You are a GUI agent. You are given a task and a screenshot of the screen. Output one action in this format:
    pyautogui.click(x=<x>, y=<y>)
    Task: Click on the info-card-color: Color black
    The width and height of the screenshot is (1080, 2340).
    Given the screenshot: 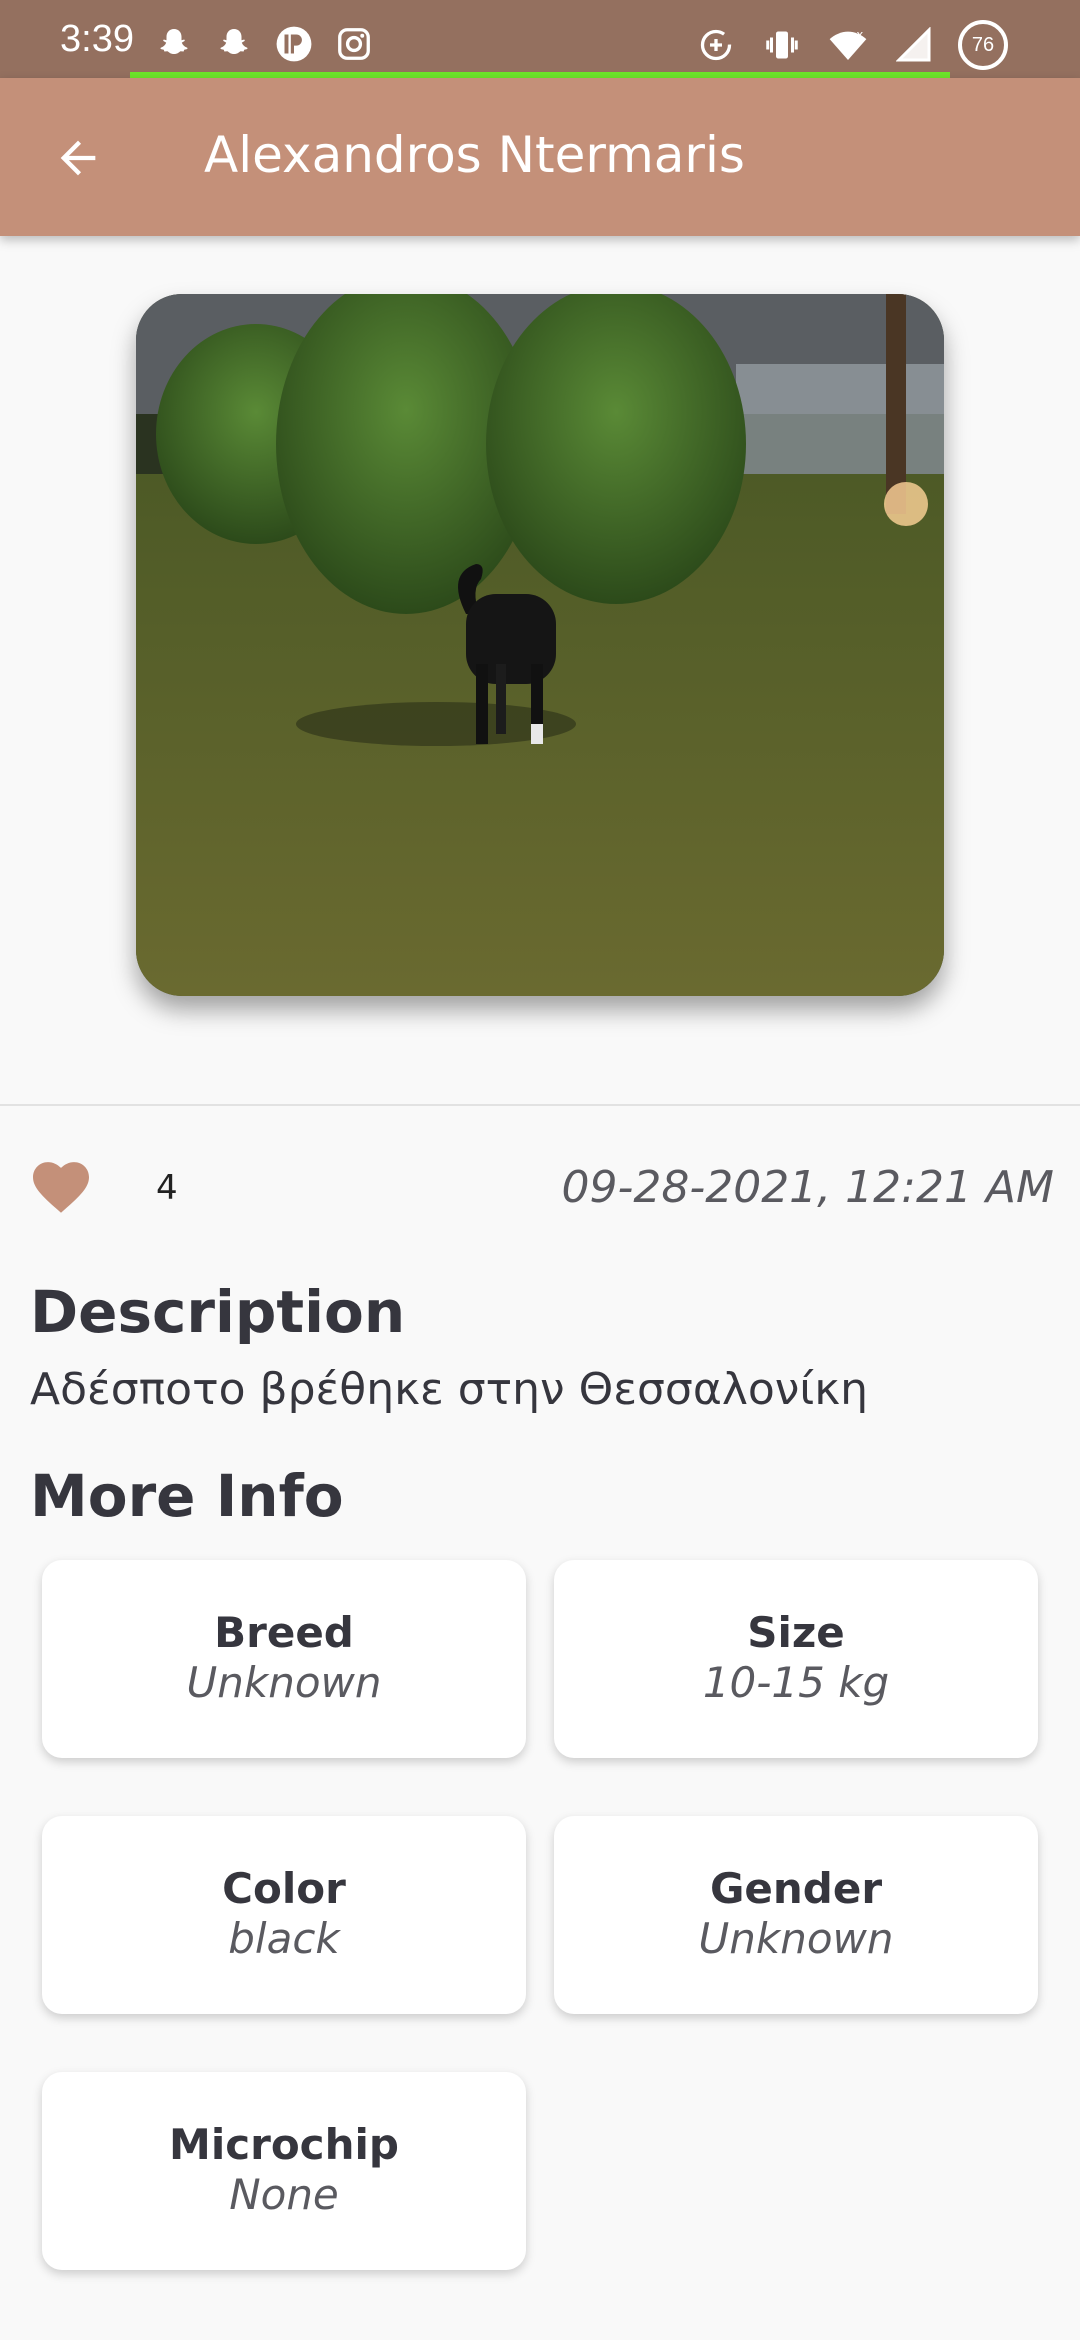 What is the action you would take?
    pyautogui.click(x=284, y=1915)
    